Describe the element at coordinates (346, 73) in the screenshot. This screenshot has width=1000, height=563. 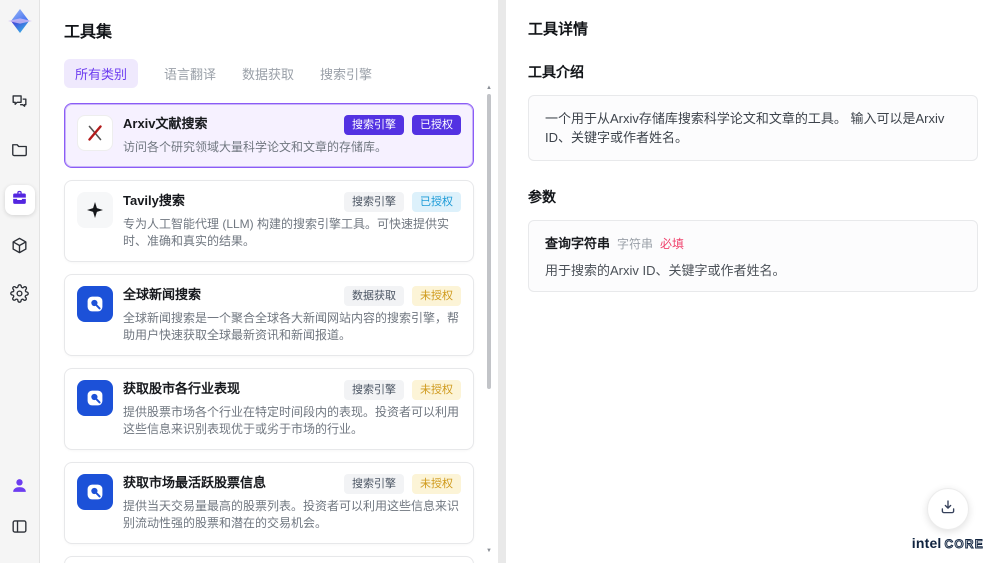
I see `tab-3: 搜索引擎` at that location.